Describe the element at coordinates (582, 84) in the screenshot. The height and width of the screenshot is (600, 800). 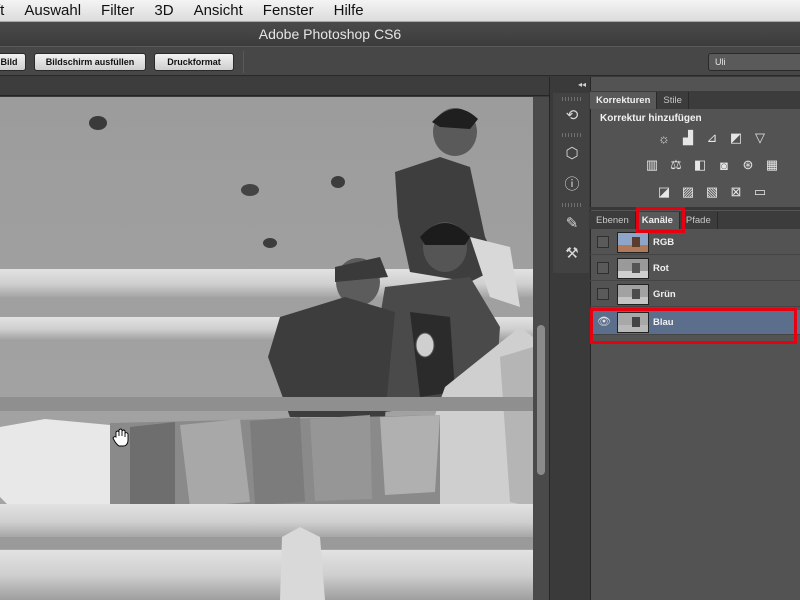
I see `collapse-panels-icon: ◂◂` at that location.